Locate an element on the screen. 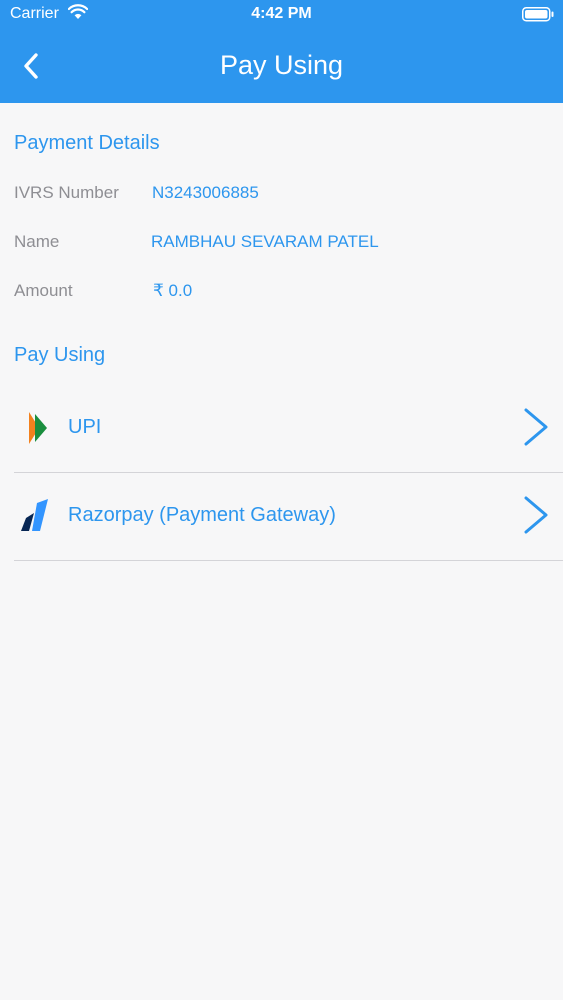  razorpay-option: Razorpay (Payment Gateway) is located at coordinates (288, 517).